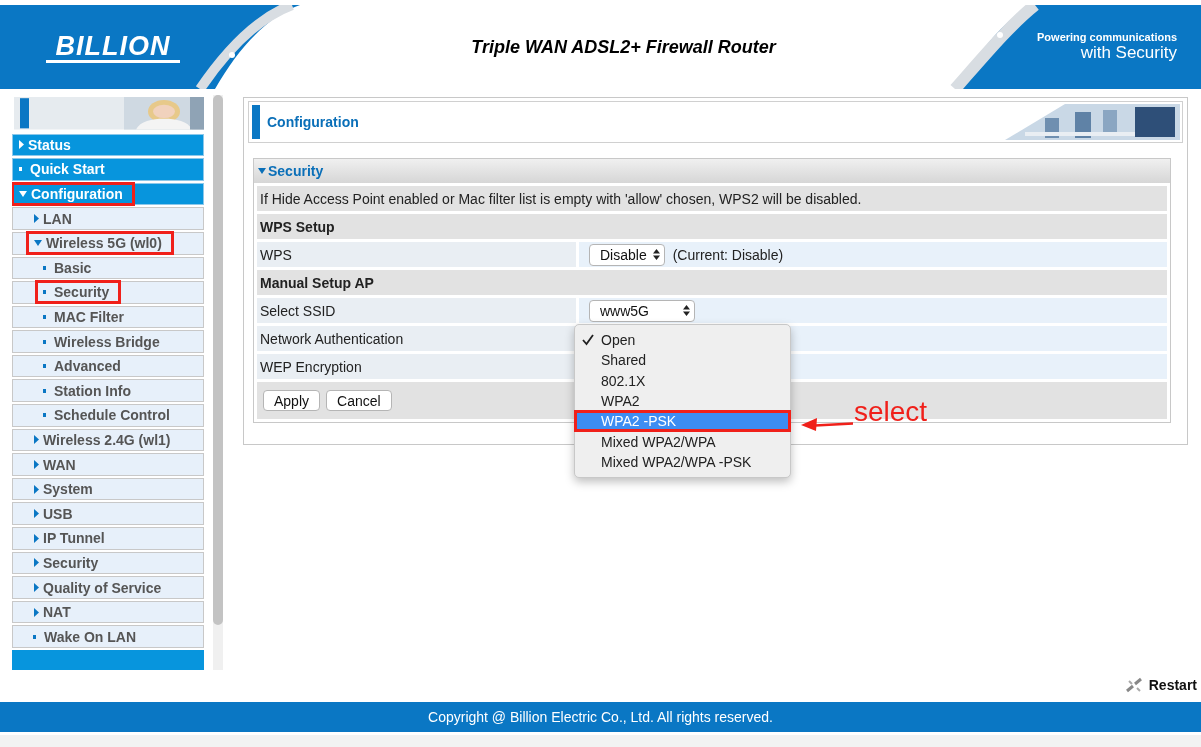 This screenshot has width=1201, height=747. I want to click on tagline: Powering communications, so click(1107, 37).